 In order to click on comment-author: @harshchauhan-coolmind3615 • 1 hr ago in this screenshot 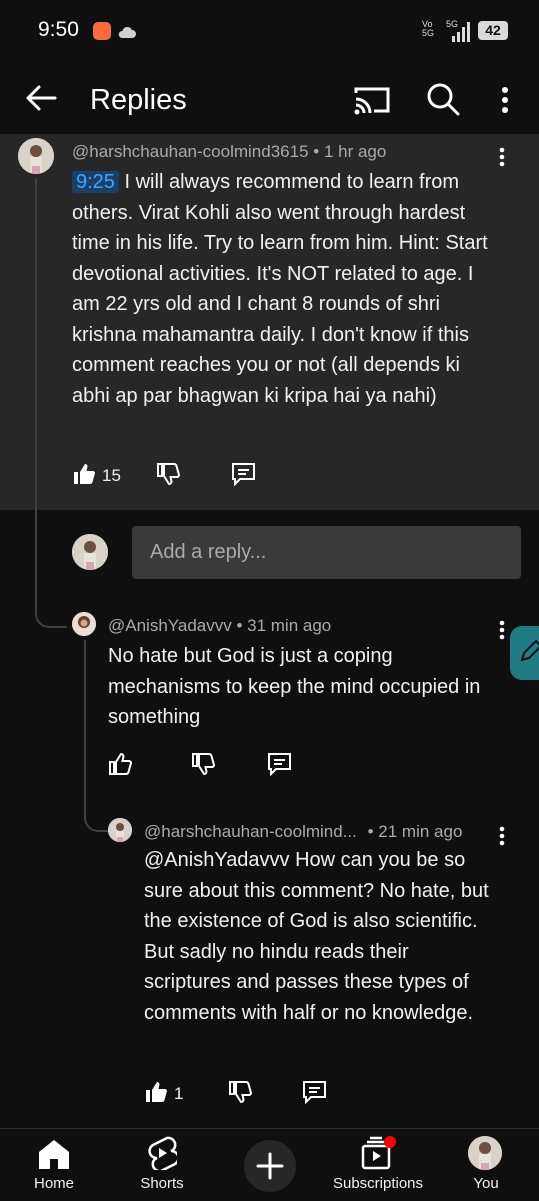, I will do `click(229, 152)`.